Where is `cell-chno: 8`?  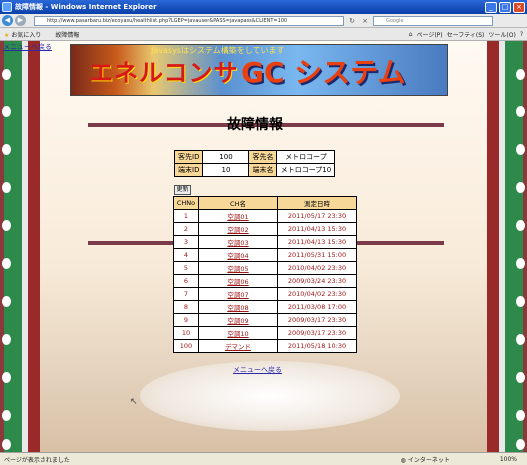 cell-chno: 8 is located at coordinates (186, 307).